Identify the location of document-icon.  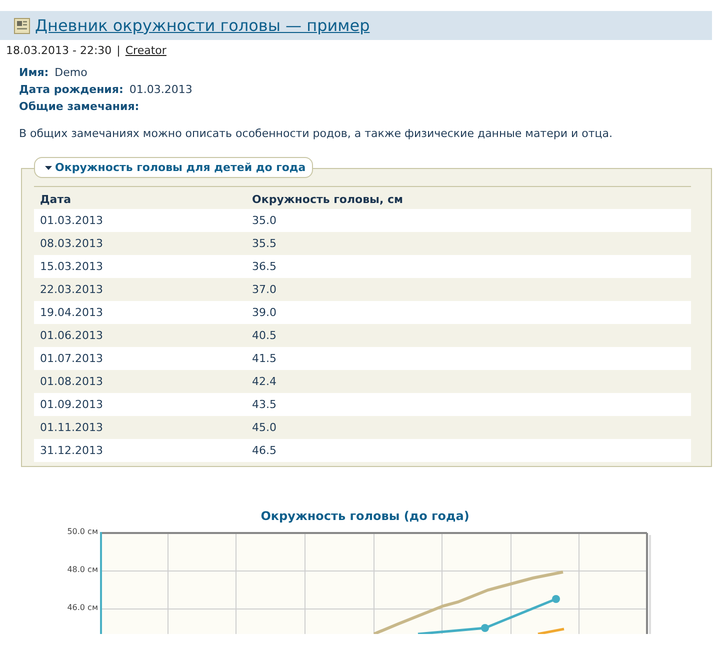
(22, 26).